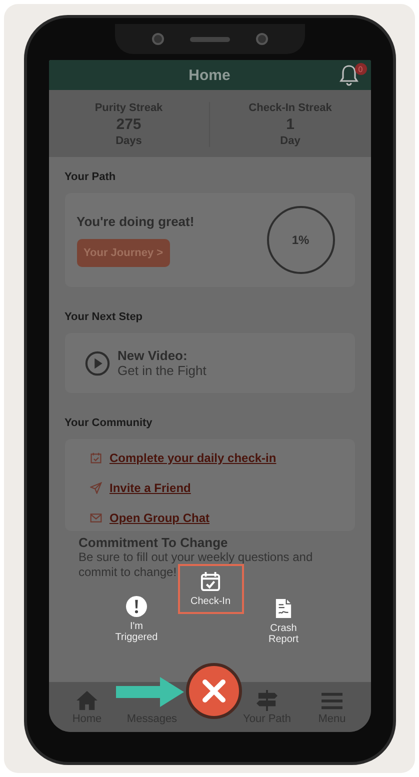  I want to click on screen-title: Home, so click(209, 75).